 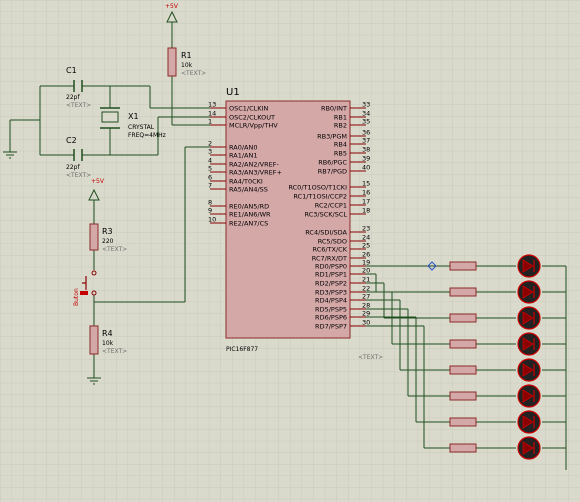 I want to click on ic-pin-name: RD7/PSP7, so click(x=331, y=326).